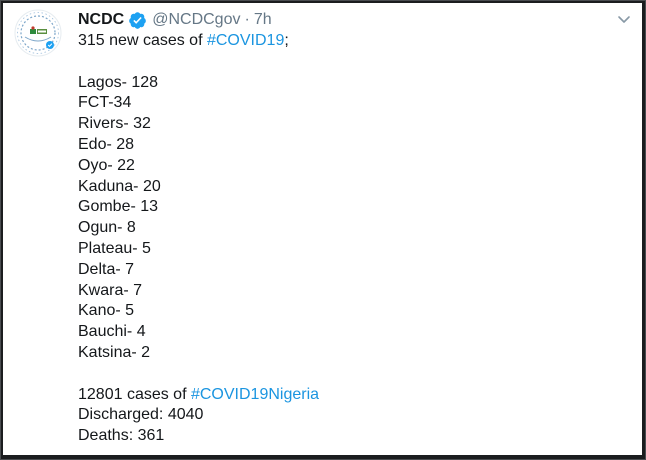  Describe the element at coordinates (119, 186) in the screenshot. I see `state-case-line: Kaduna- 20` at that location.